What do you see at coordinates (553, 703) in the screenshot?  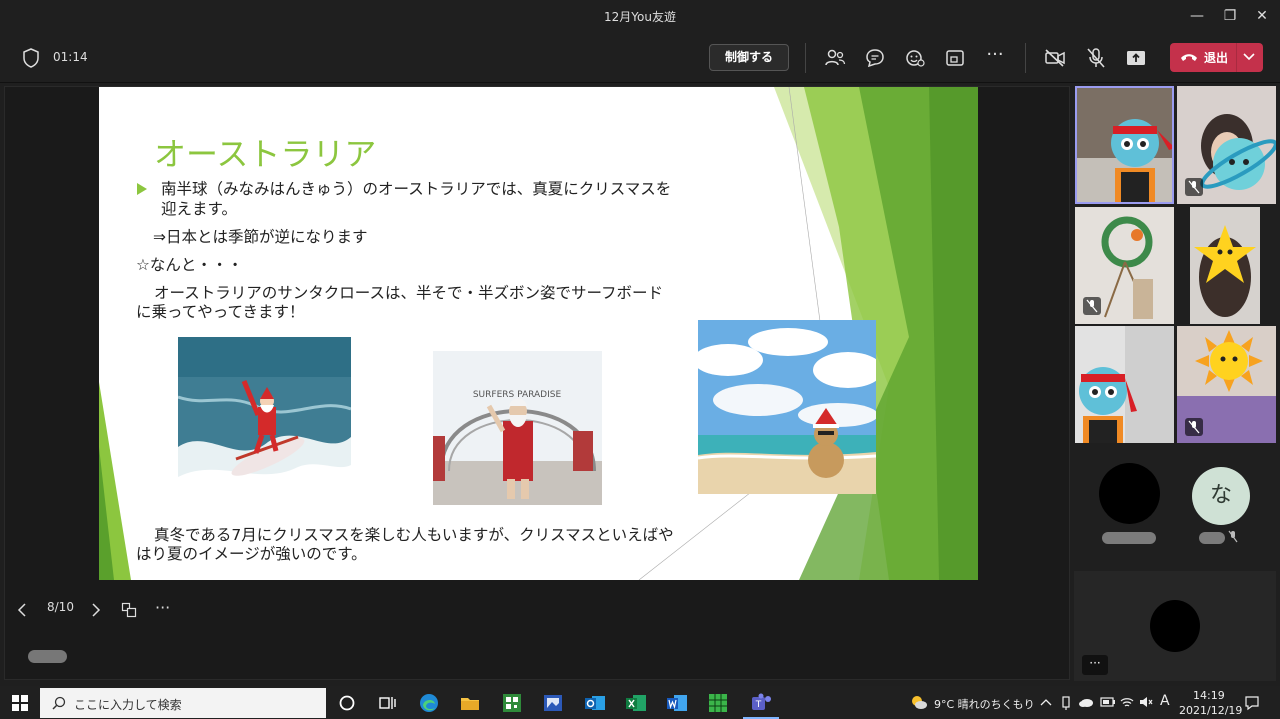 I see `photo-app-icon` at bounding box center [553, 703].